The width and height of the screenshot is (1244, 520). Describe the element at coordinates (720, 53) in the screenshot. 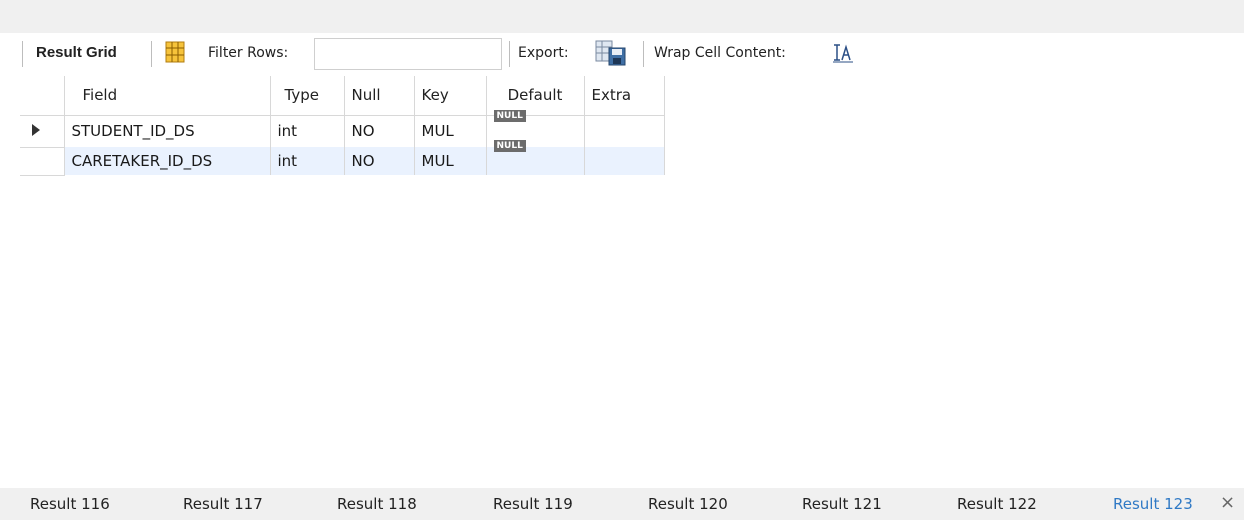

I see `wrap-cell-content-label: Wrap Cell Content:` at that location.